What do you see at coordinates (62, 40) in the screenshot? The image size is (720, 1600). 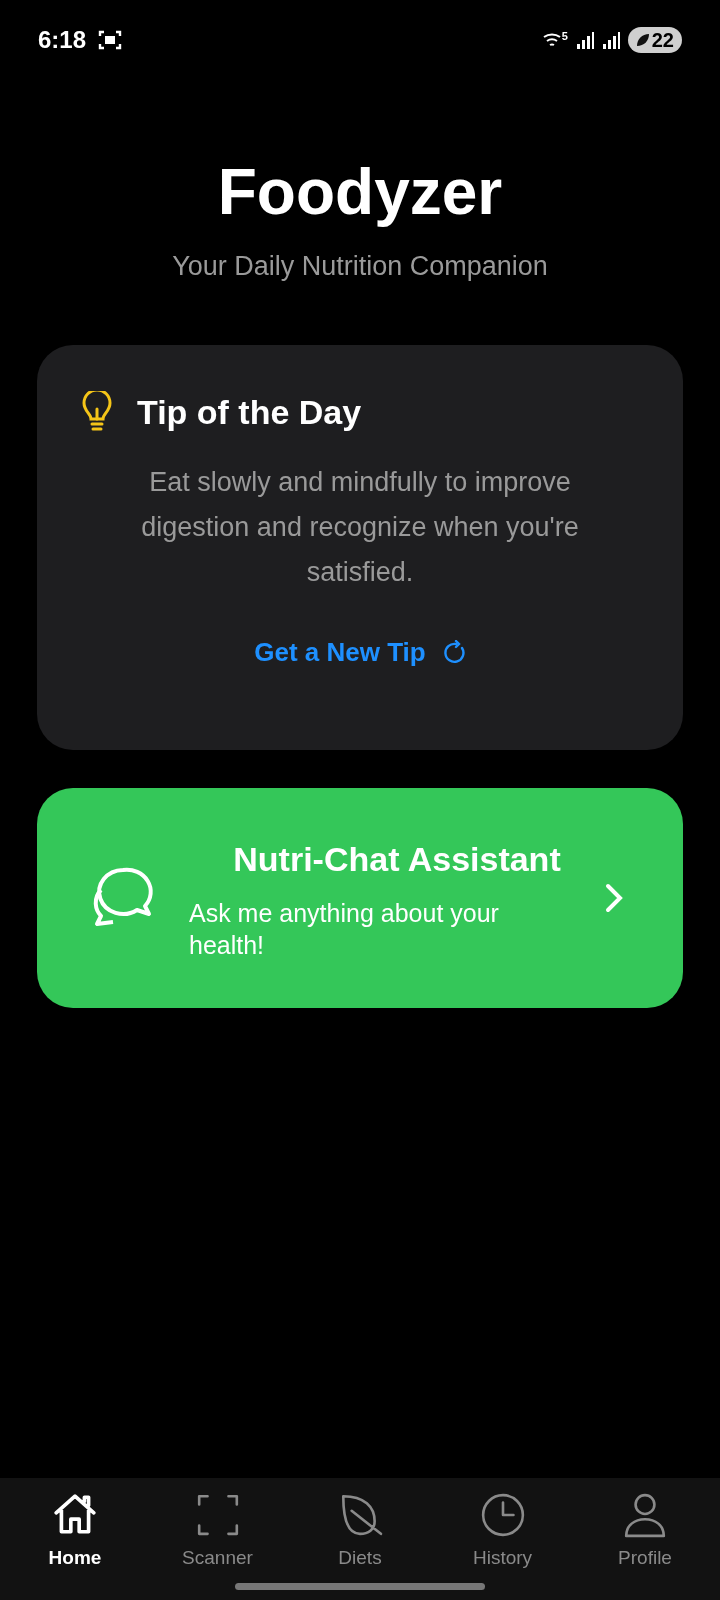 I see `status-time: 6:18` at bounding box center [62, 40].